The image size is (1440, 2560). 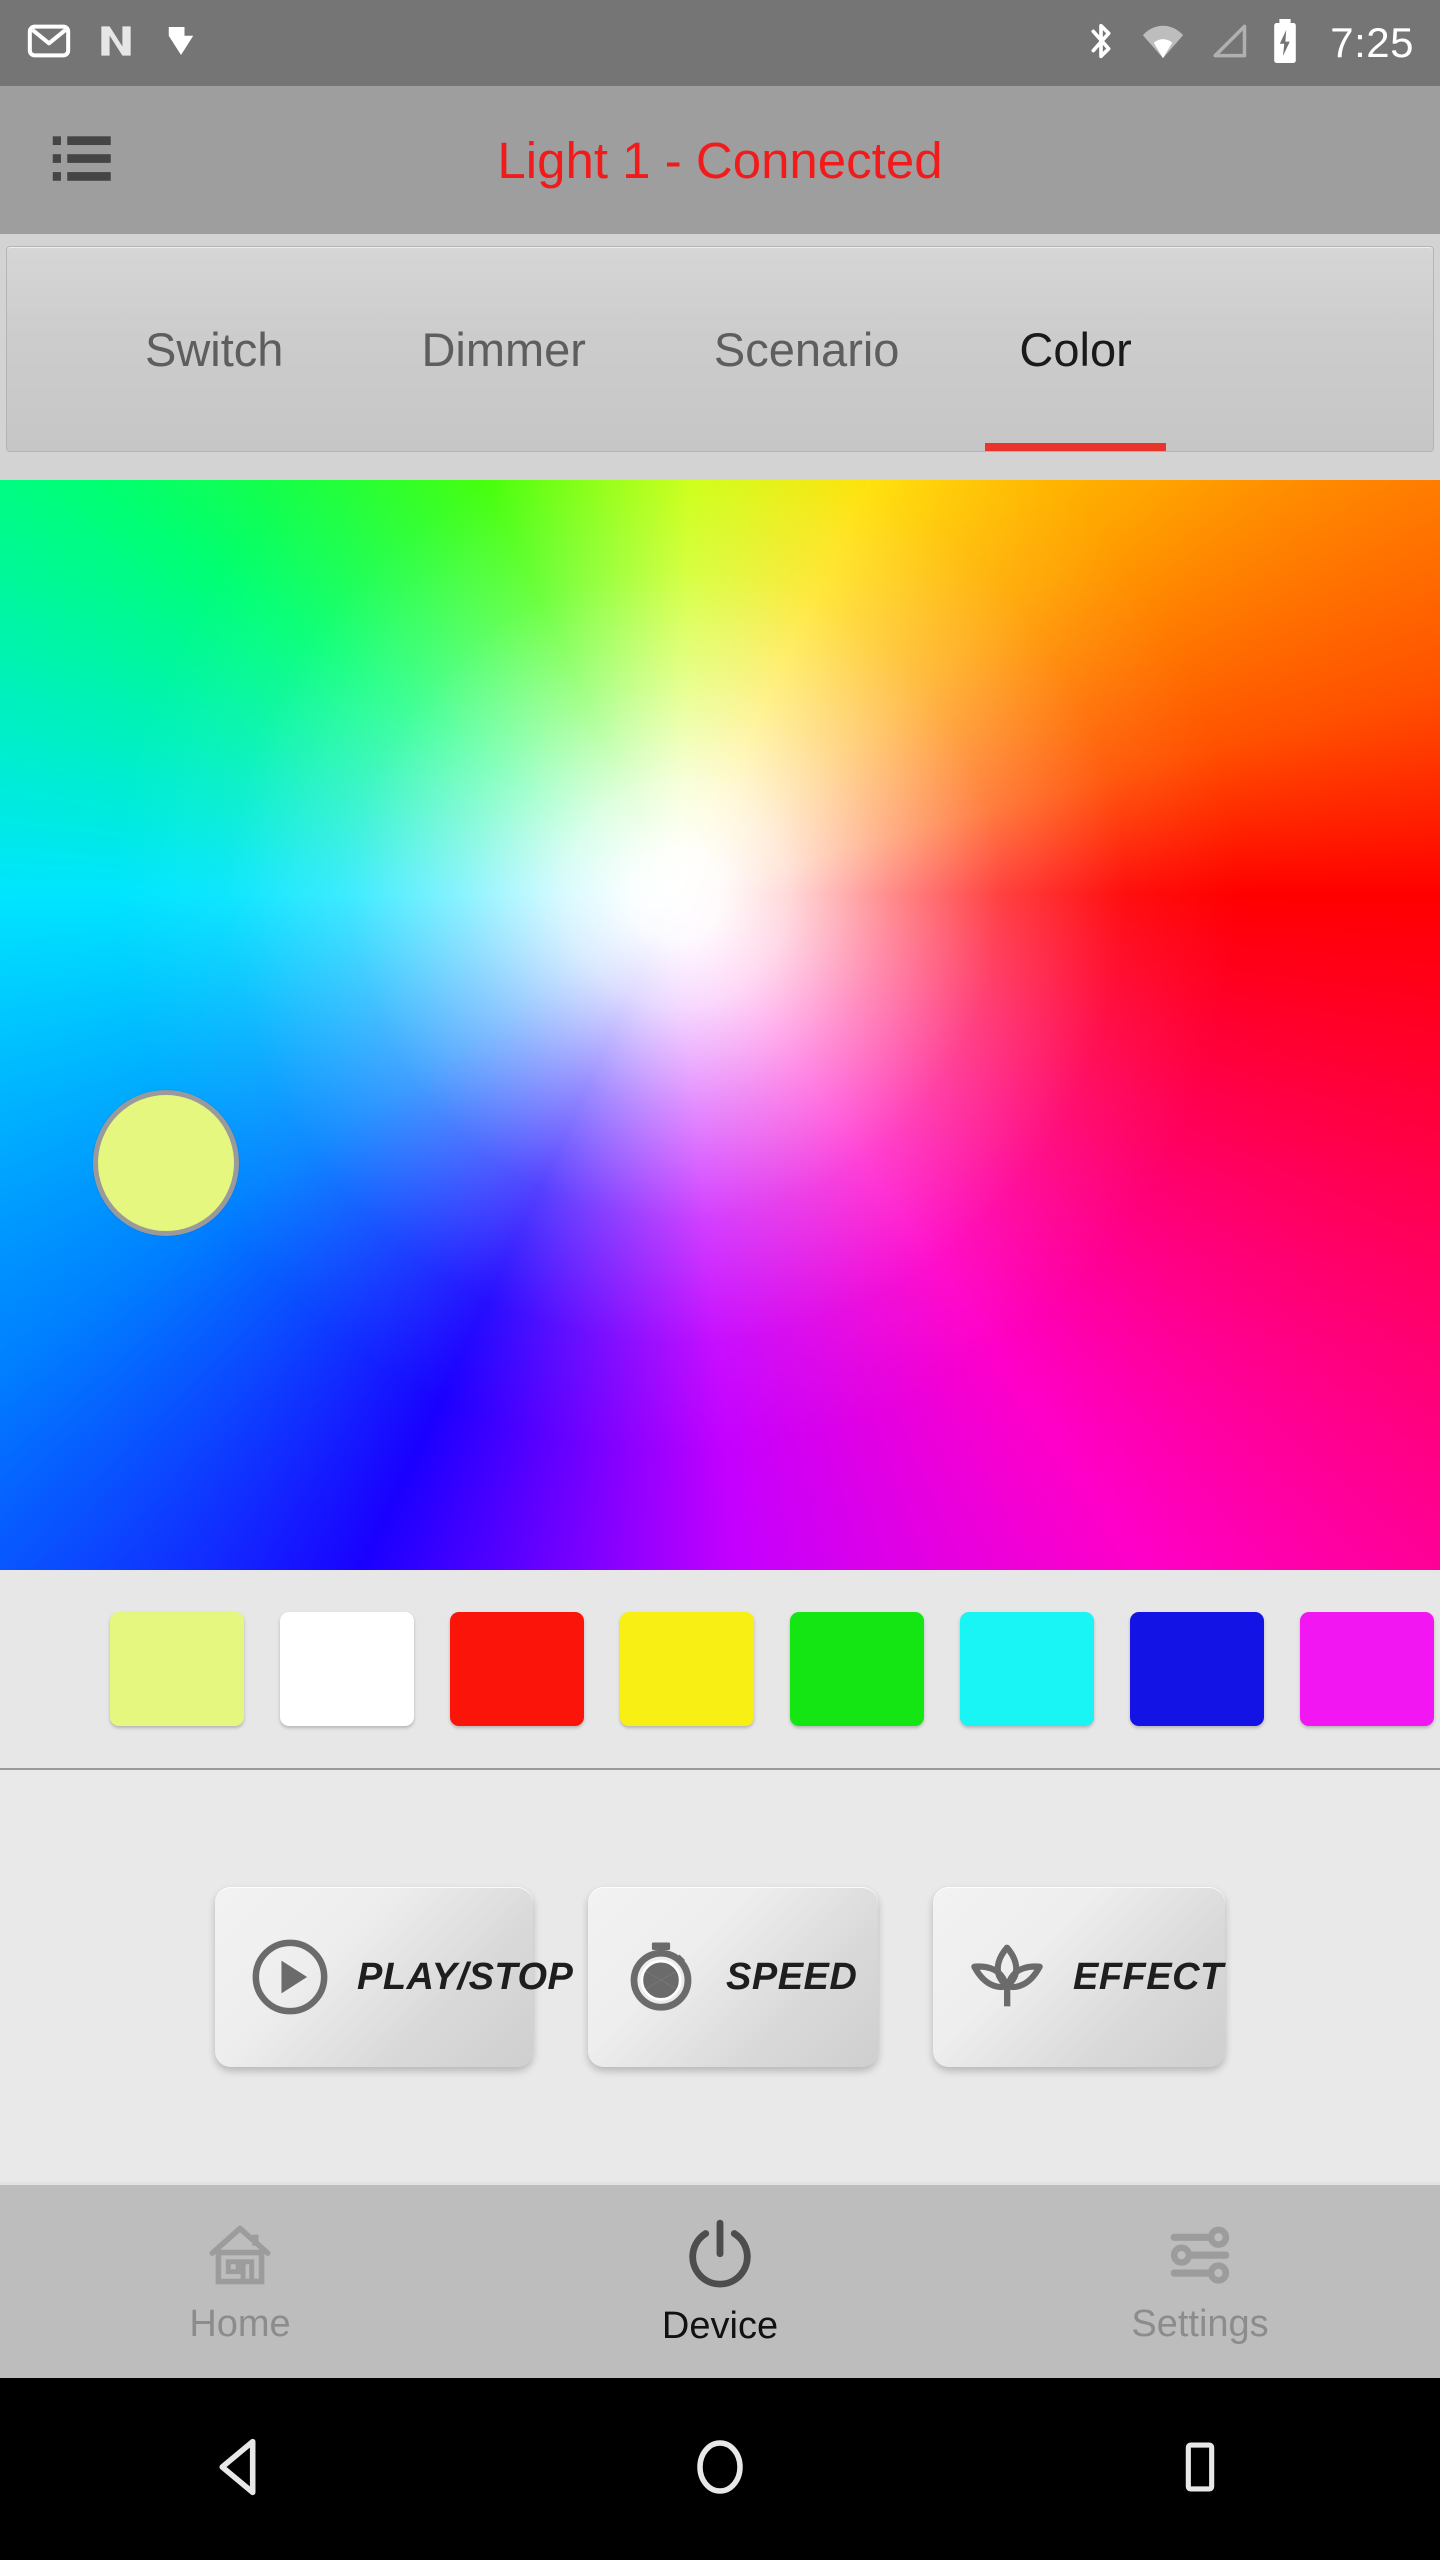 I want to click on tab-color-label: Color, so click(x=1075, y=349).